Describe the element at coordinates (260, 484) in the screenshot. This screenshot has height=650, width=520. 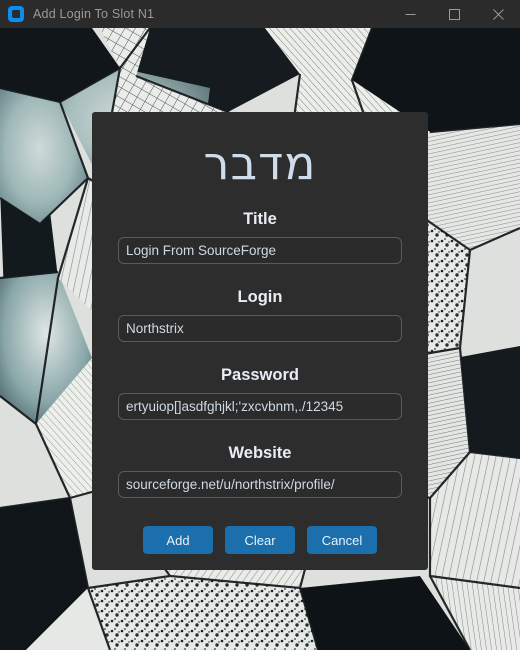
I see `website-input` at that location.